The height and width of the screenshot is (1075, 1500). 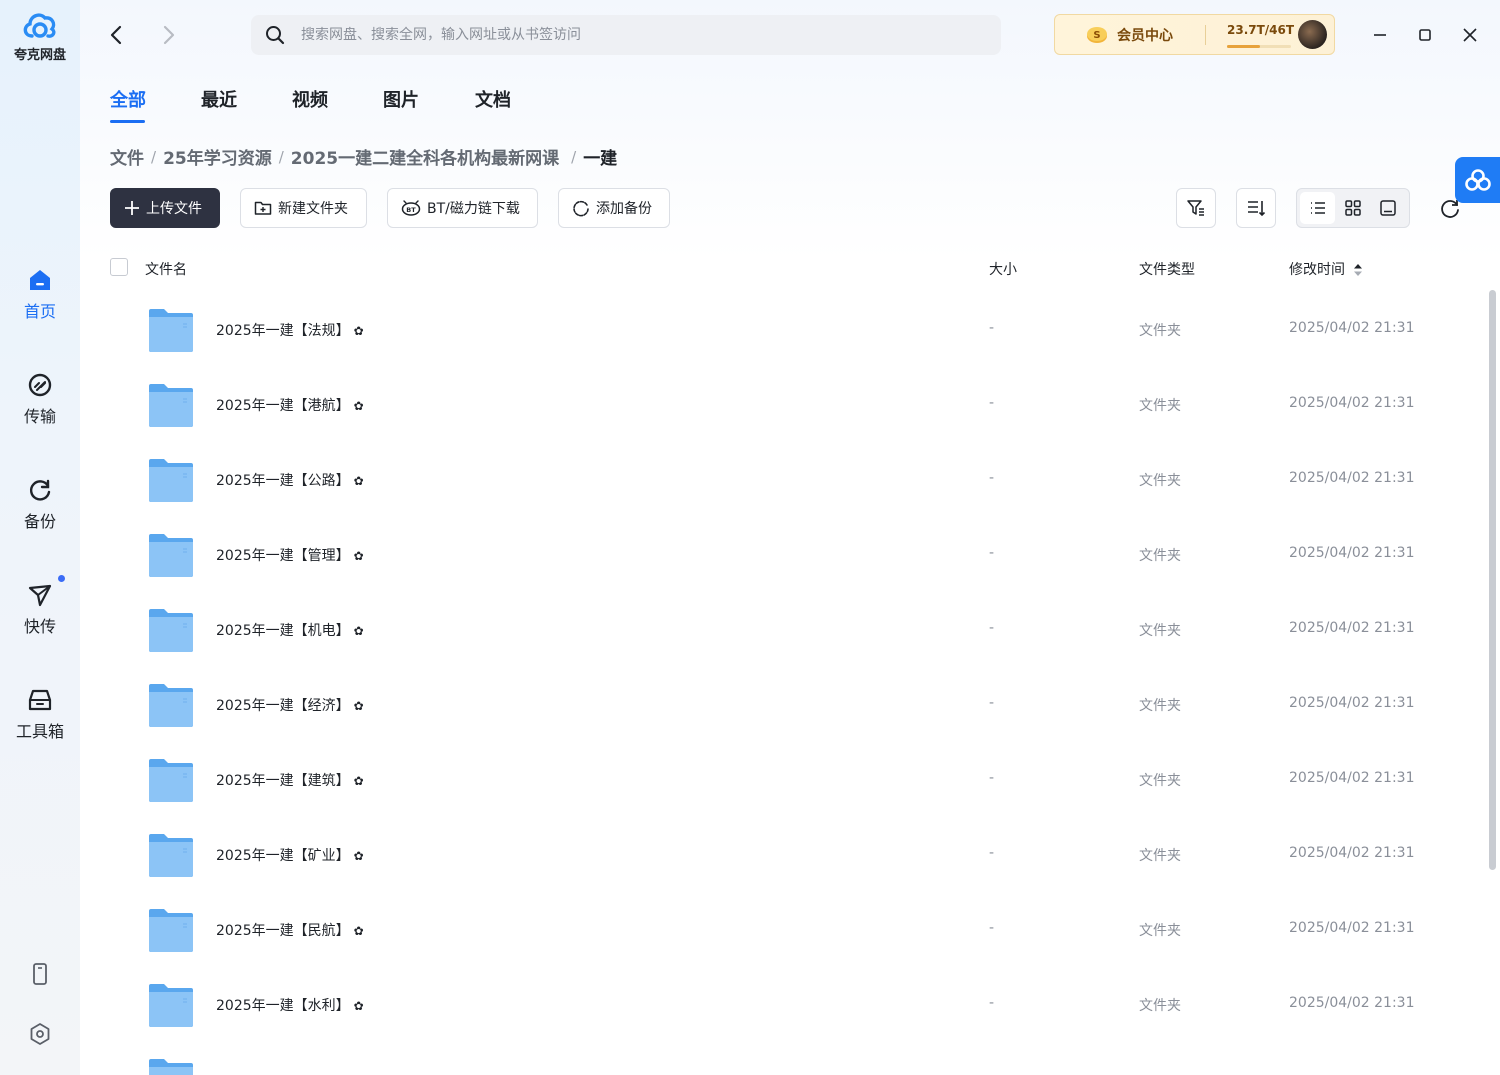 I want to click on file-name: 2025年一建【法规】 ✿, so click(x=290, y=330).